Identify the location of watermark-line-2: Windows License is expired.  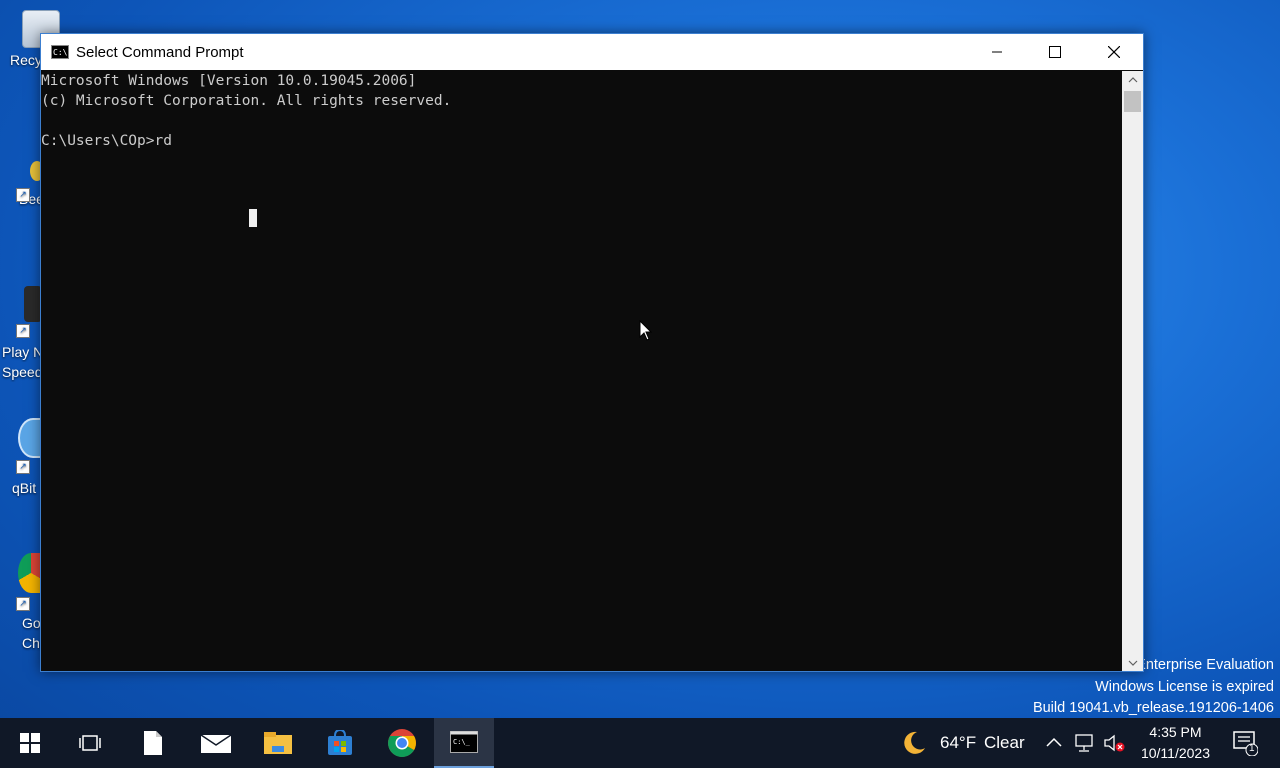
(1184, 686).